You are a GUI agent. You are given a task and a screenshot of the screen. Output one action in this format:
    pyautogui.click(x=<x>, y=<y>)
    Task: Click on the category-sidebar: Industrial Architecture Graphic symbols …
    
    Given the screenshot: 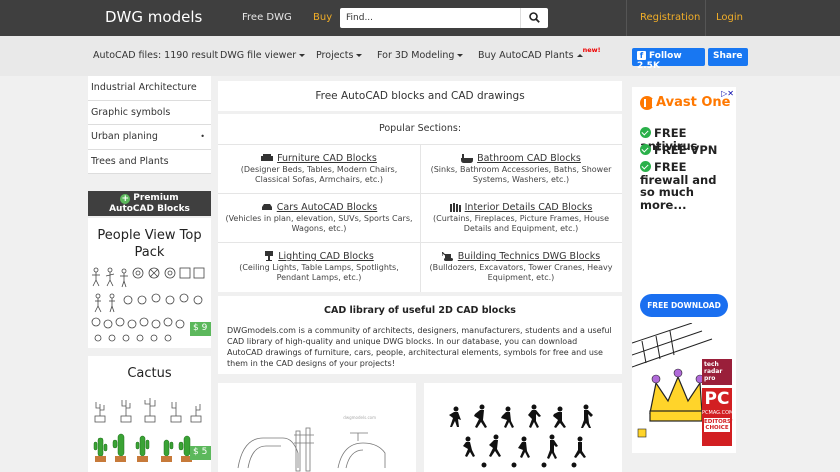 What is the action you would take?
    pyautogui.click(x=149, y=125)
    